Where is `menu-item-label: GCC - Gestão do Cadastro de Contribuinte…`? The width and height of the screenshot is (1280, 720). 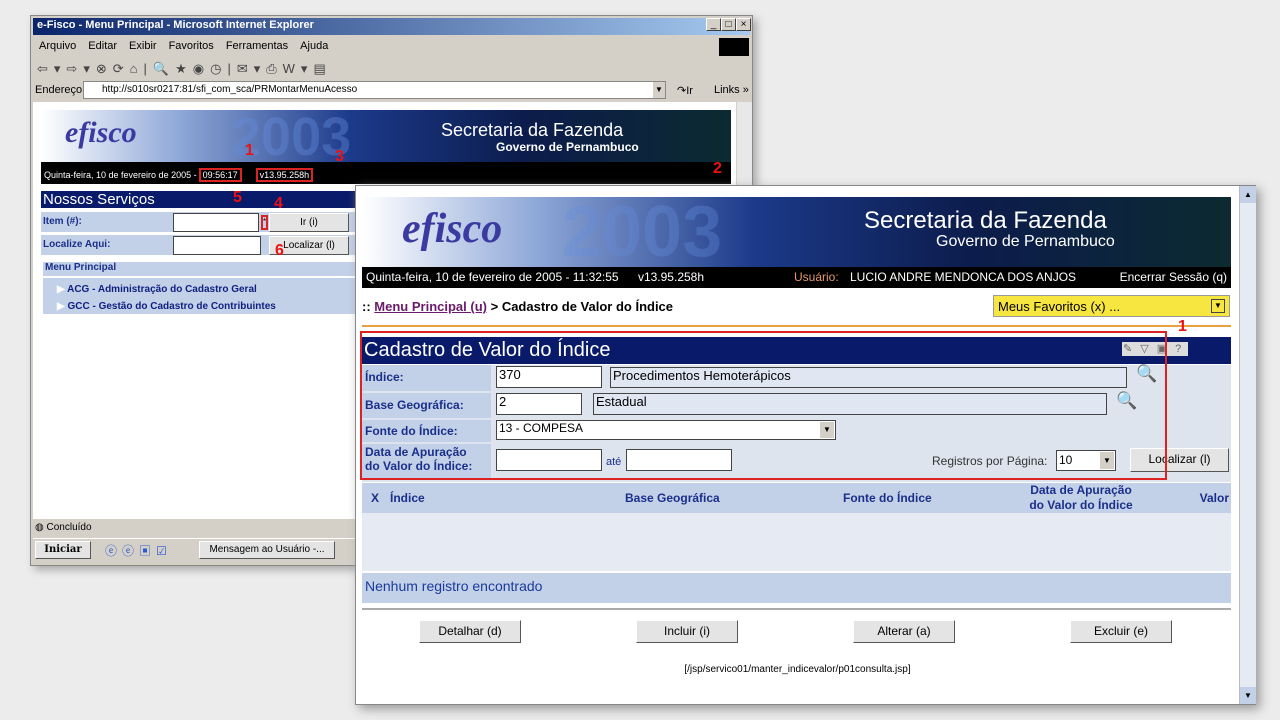
menu-item-label: GCC - Gestão do Cadastro de Contribuinte… is located at coordinates (171, 306).